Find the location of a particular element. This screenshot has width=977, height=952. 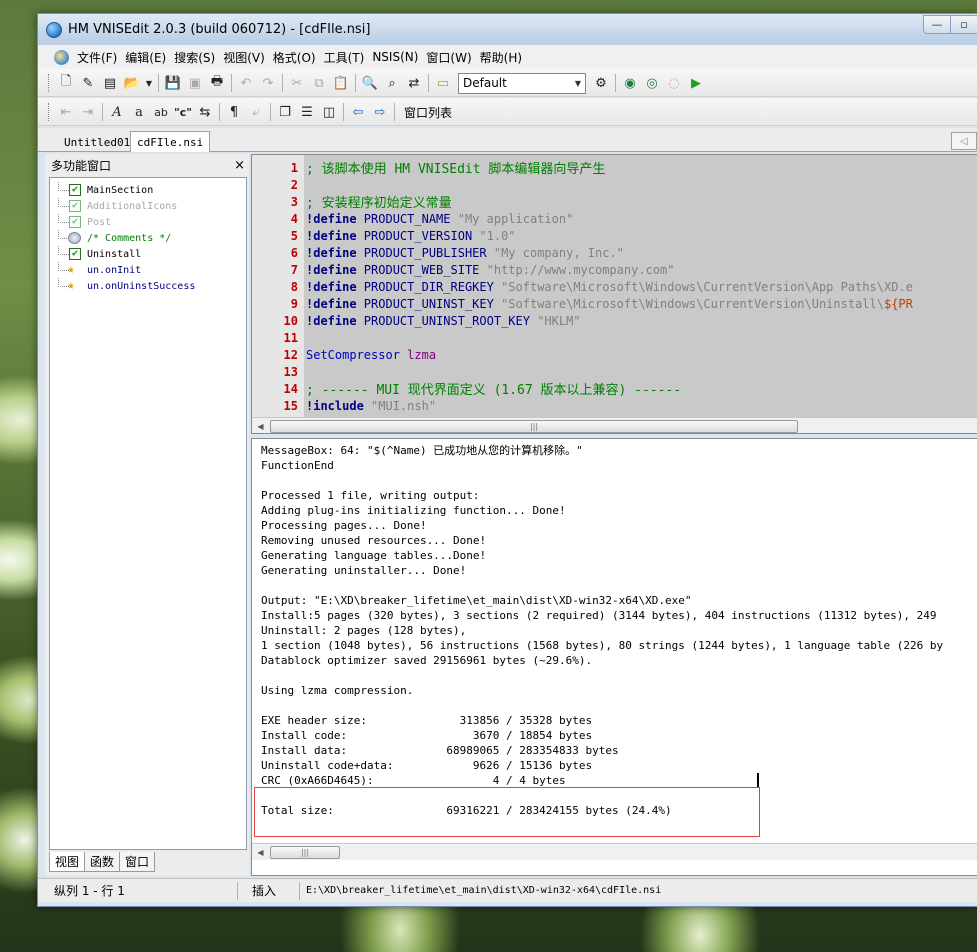

line-number: 4 is located at coordinates (294, 218).